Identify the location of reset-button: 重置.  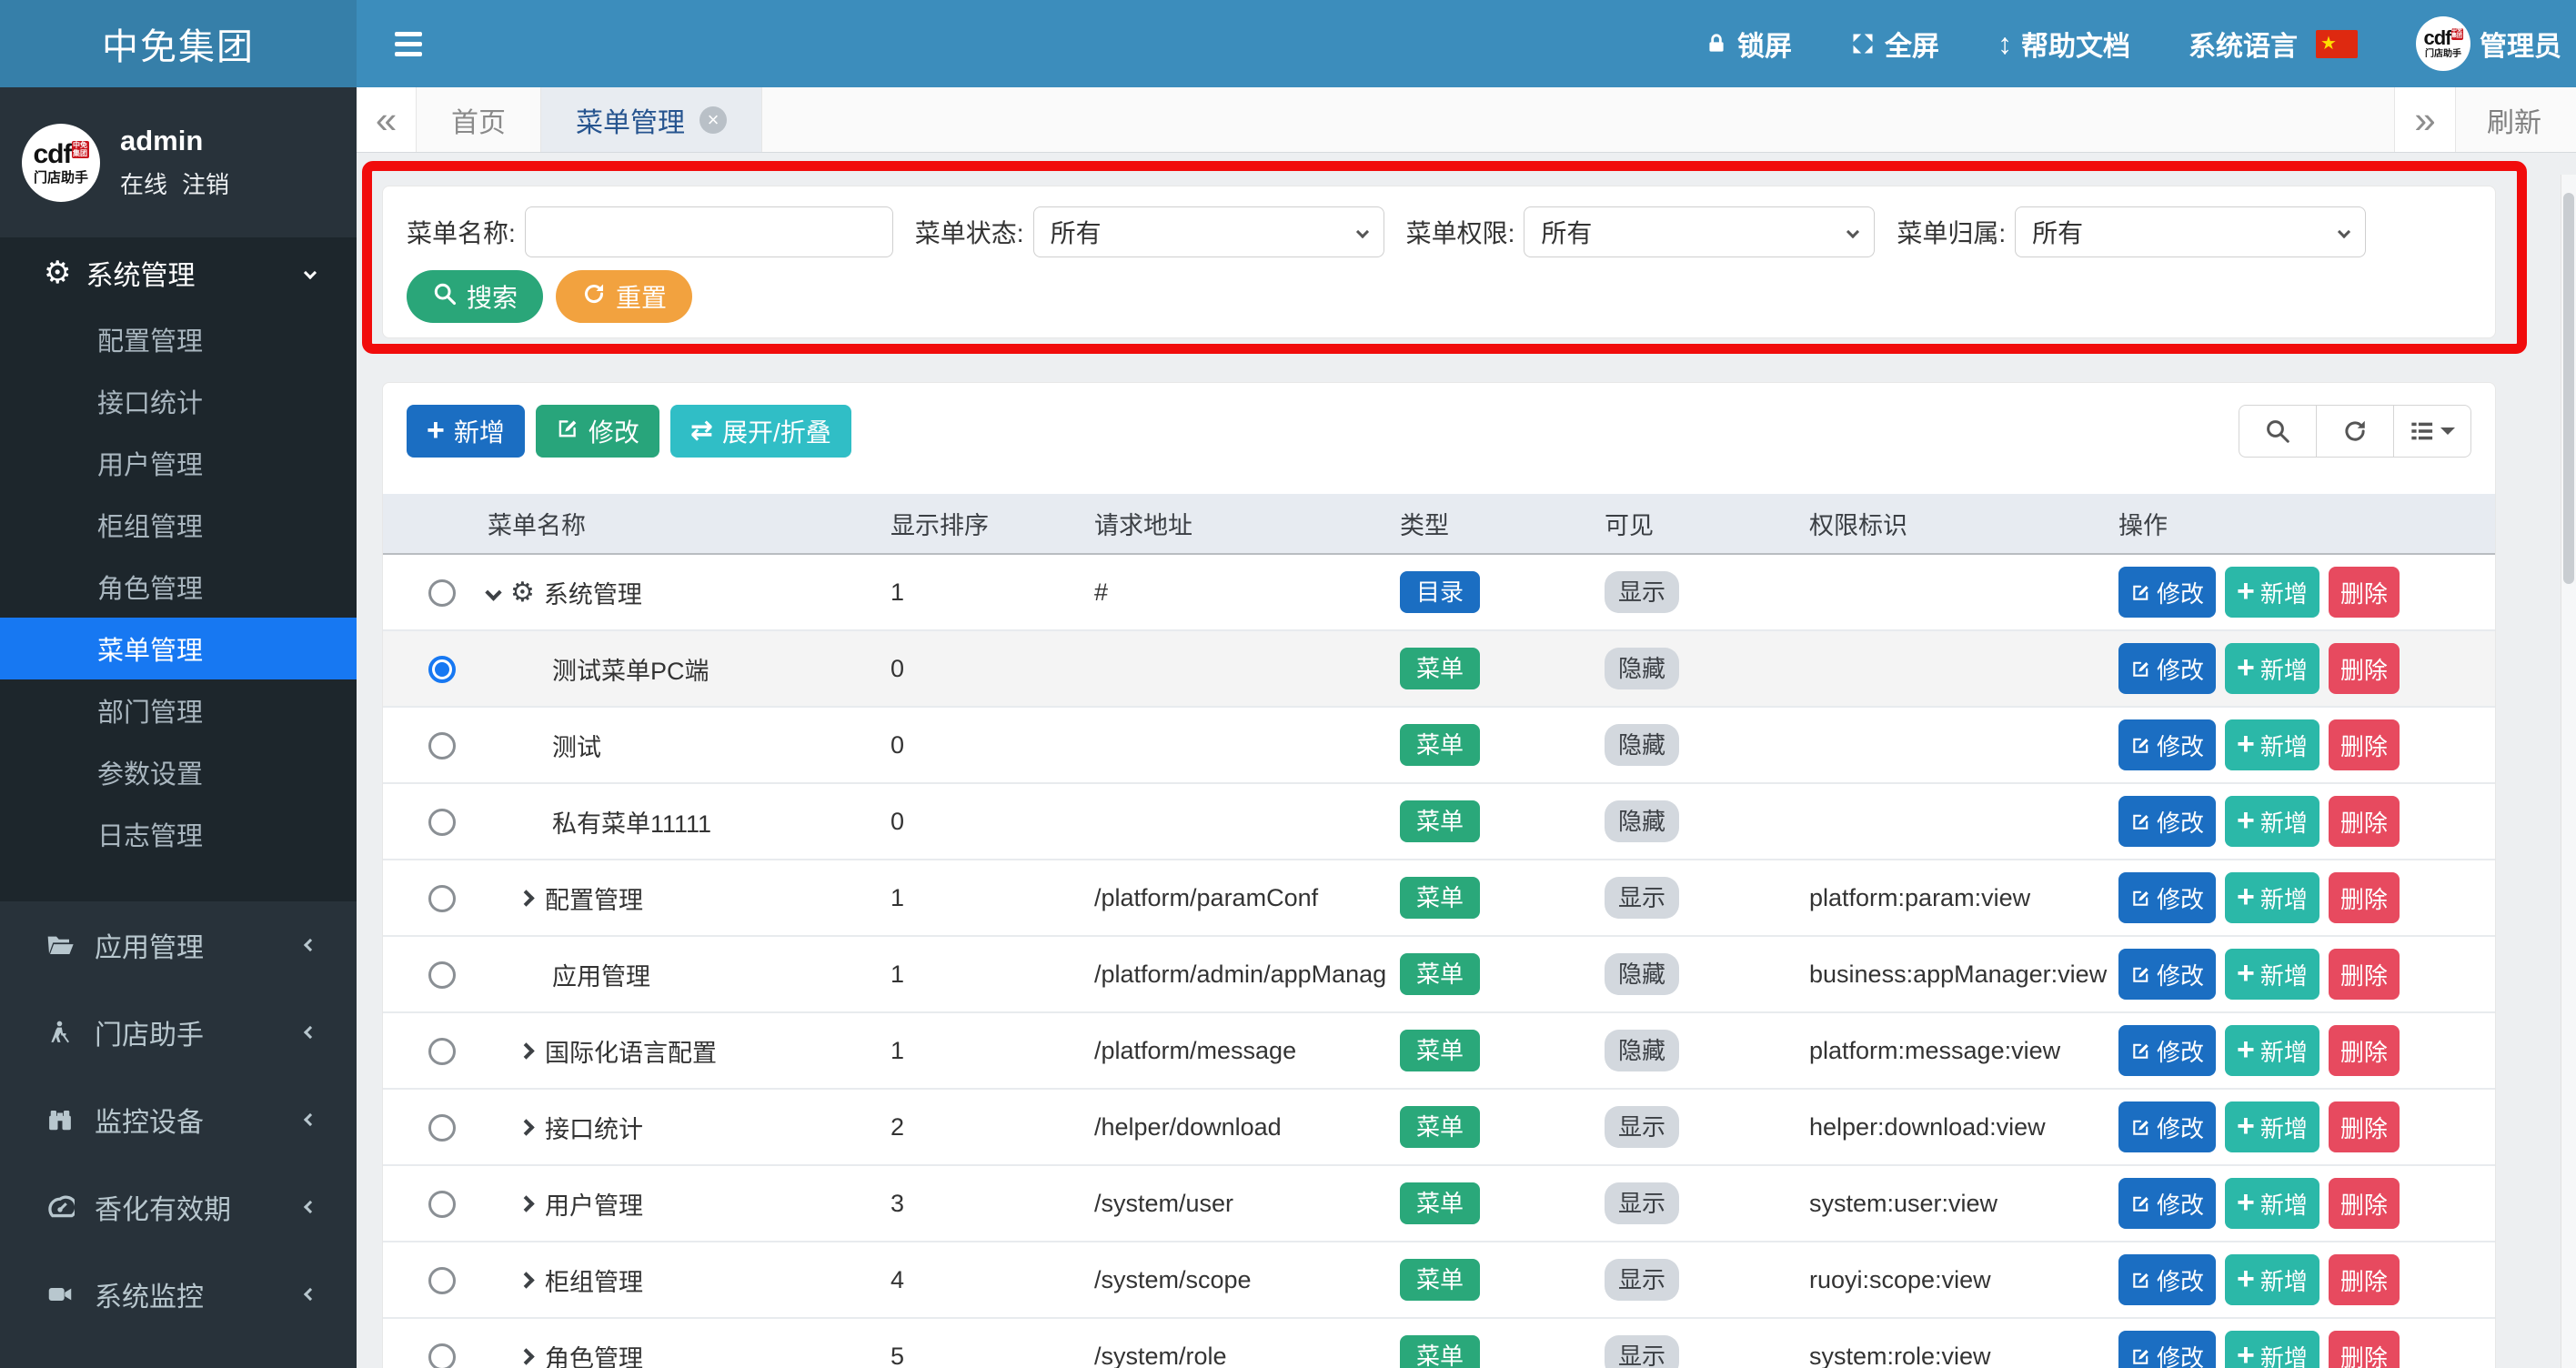
(624, 296).